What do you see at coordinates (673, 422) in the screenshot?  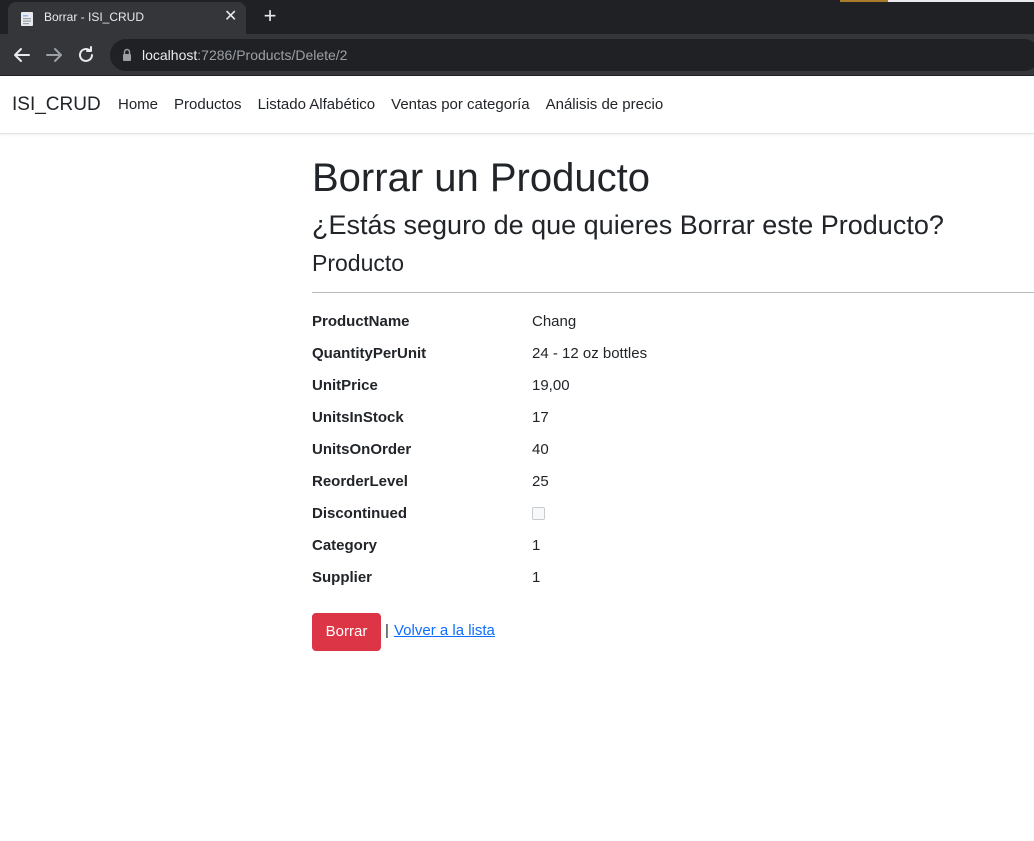 I see `detail-row: UnitsInStock 17` at bounding box center [673, 422].